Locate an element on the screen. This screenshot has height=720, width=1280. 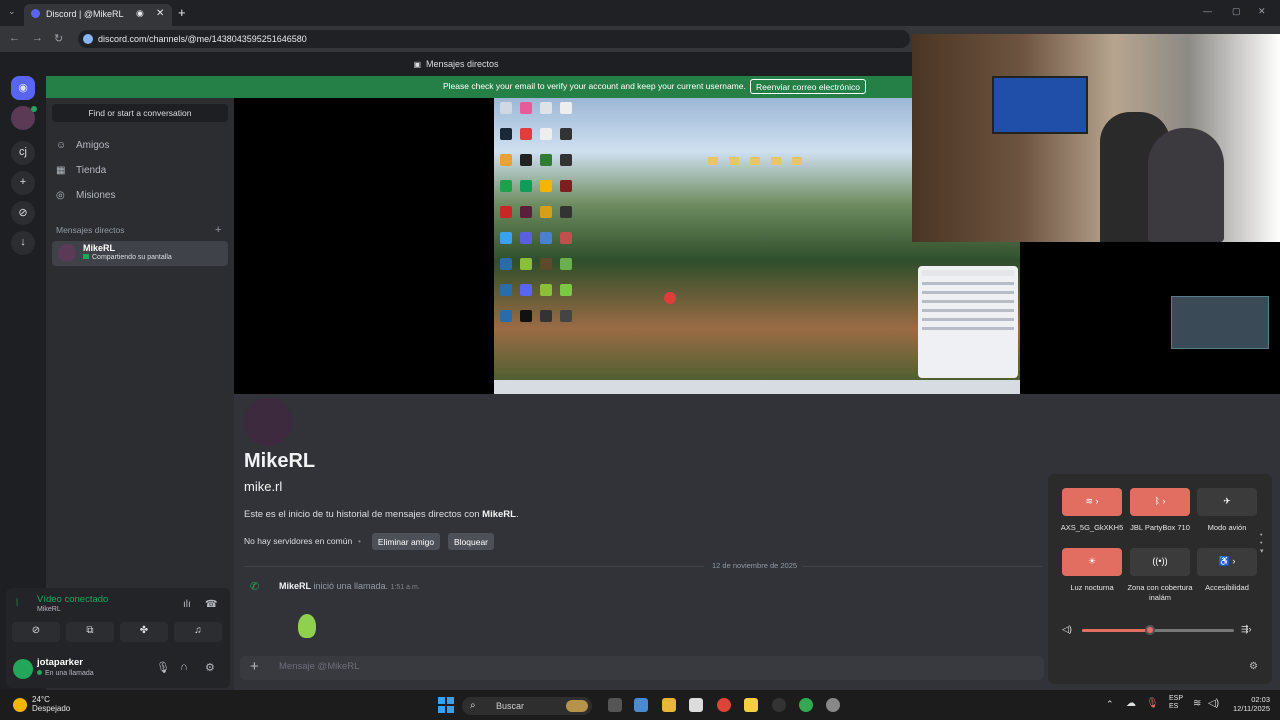
wifi-tile: ≋ › is located at coordinates (1092, 502).